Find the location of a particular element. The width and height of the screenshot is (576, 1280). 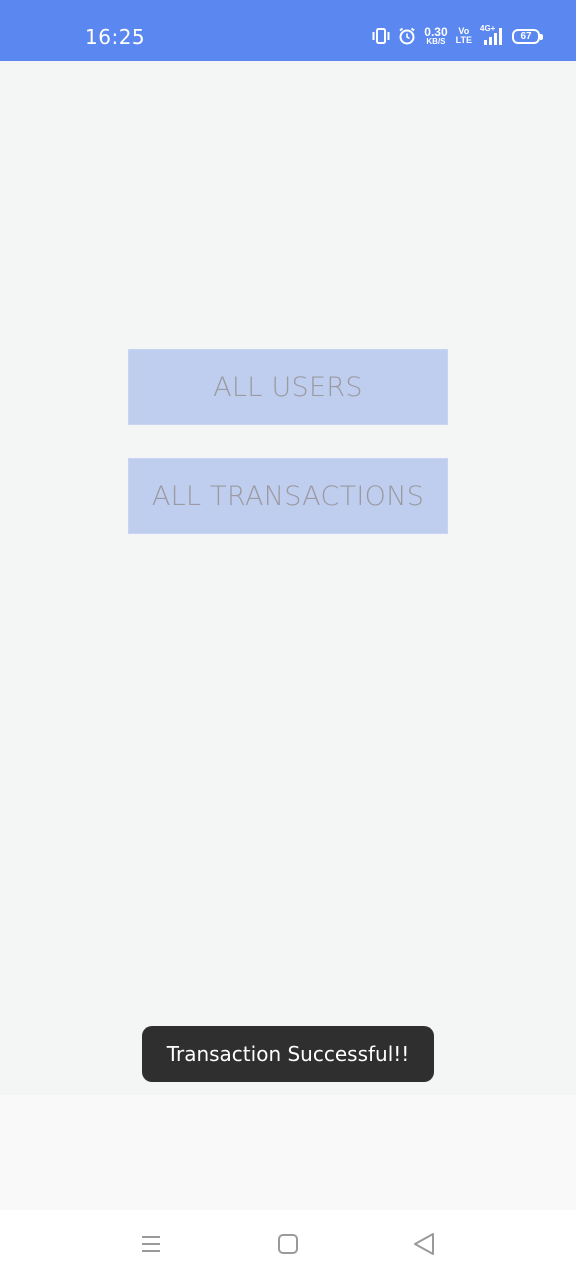

signal-icon: 4G+ is located at coordinates (492, 35).